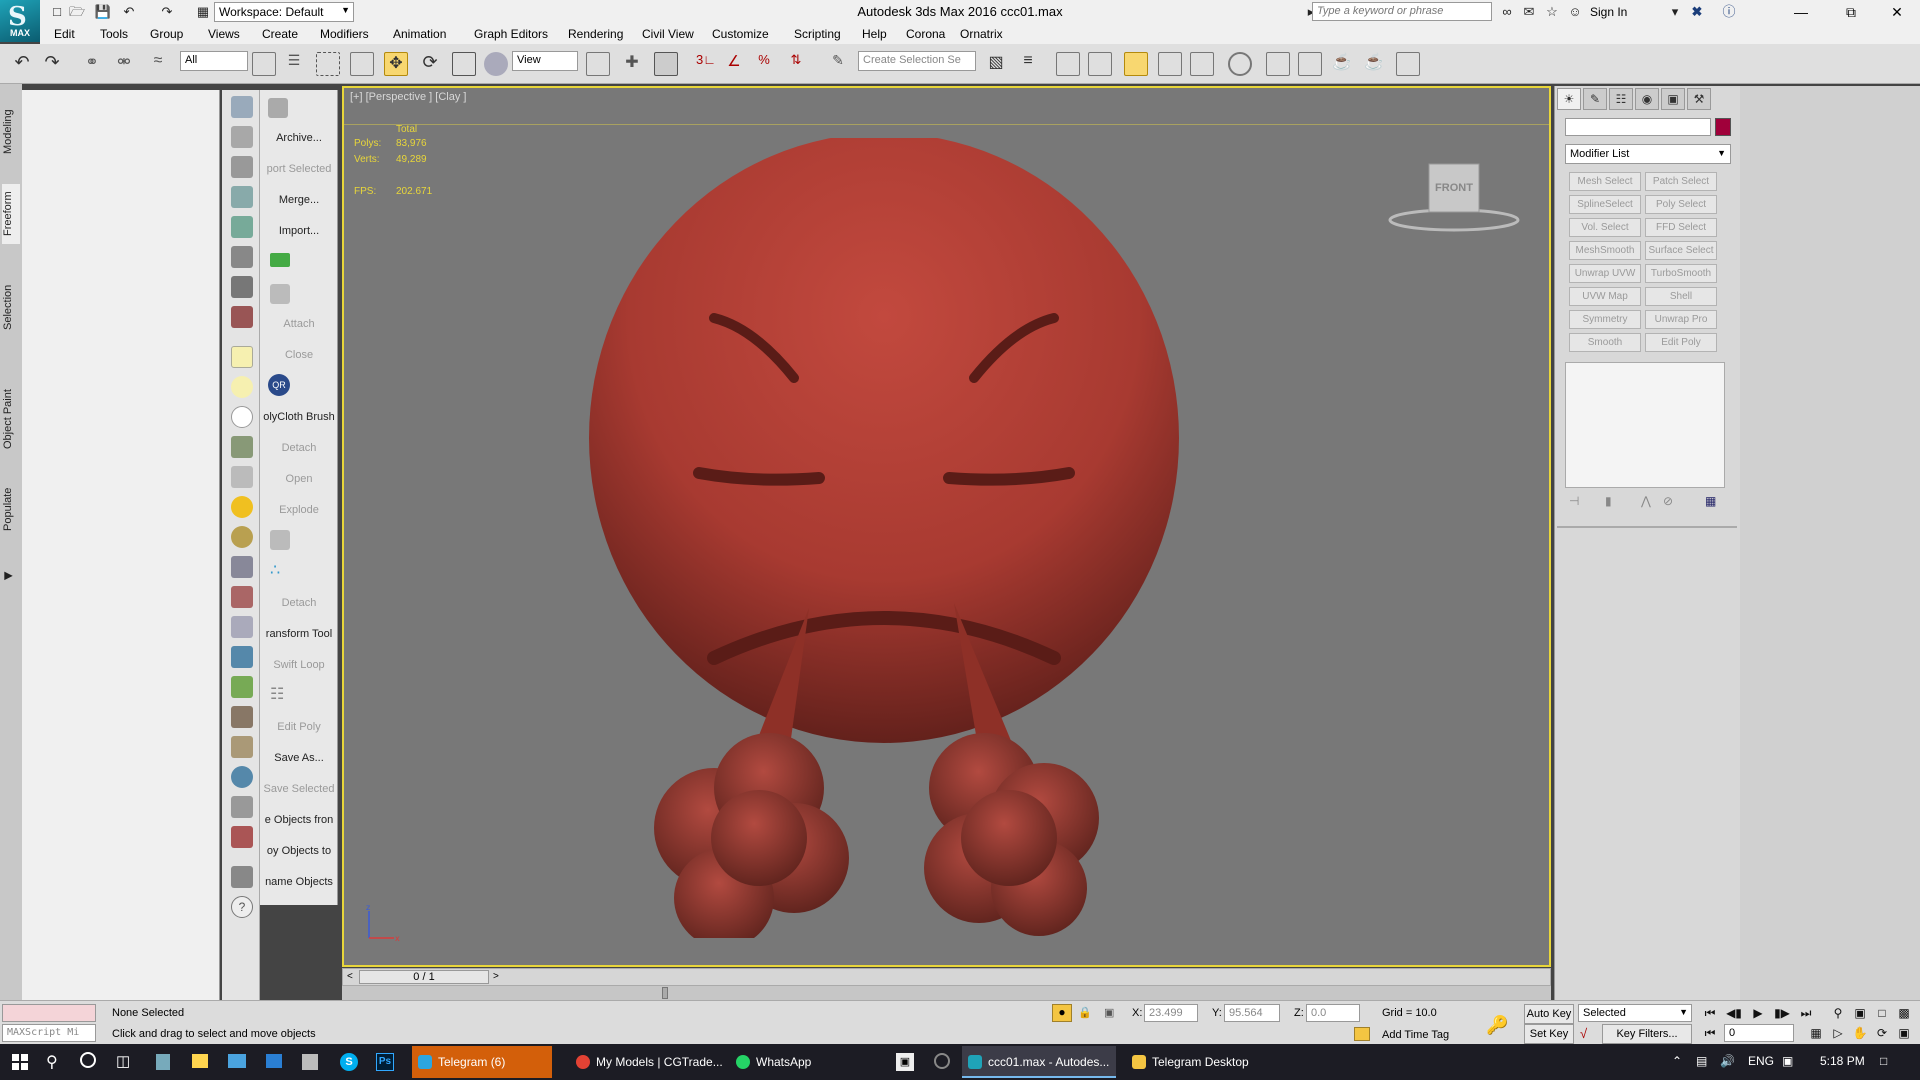 This screenshot has width=1920, height=1080. I want to click on cluster-icon, so click(242, 257).